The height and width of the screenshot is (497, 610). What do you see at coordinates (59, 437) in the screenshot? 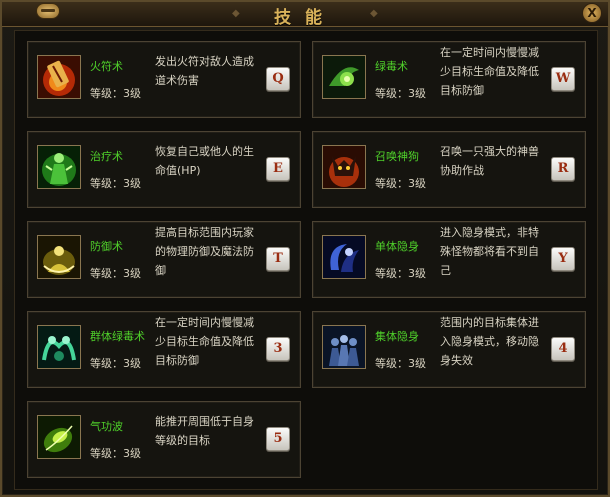
I see `qigong-wave-icon` at bounding box center [59, 437].